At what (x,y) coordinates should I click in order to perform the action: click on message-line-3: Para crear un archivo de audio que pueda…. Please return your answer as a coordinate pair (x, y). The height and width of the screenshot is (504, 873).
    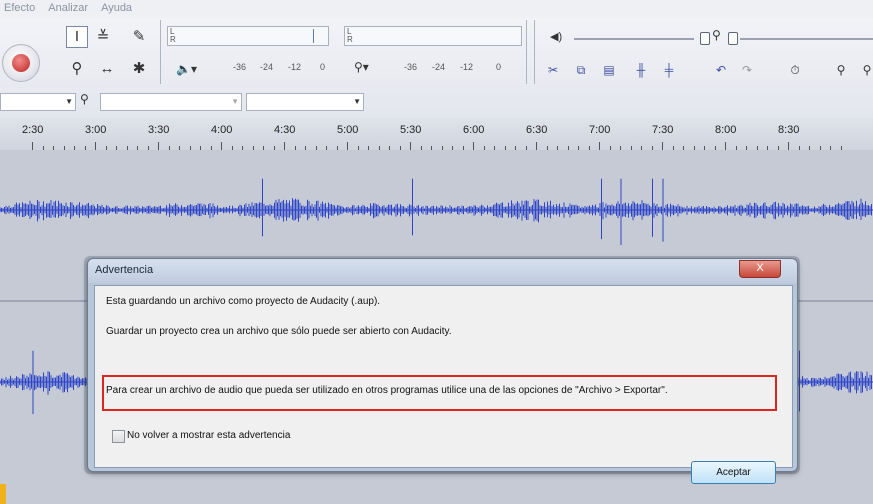
    Looking at the image, I should click on (387, 390).